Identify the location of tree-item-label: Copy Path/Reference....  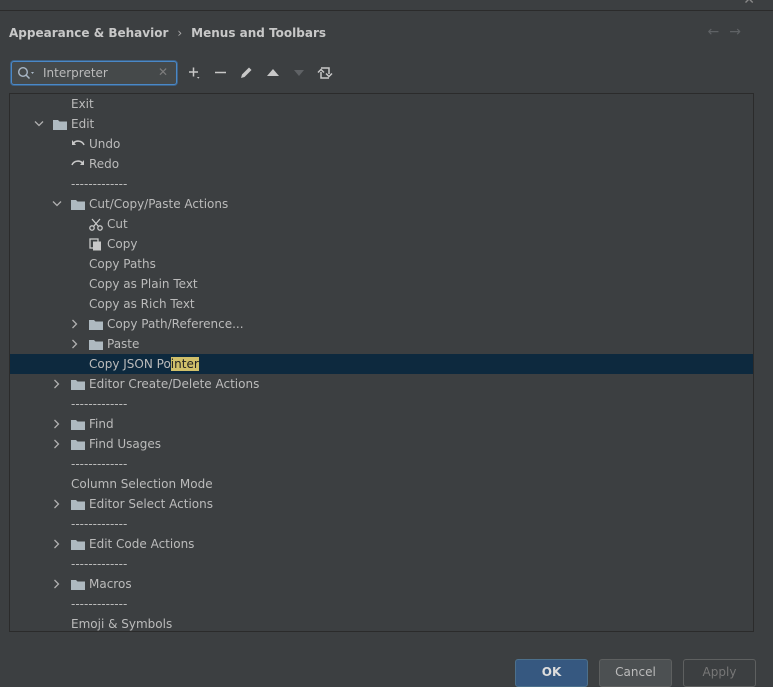
(175, 324).